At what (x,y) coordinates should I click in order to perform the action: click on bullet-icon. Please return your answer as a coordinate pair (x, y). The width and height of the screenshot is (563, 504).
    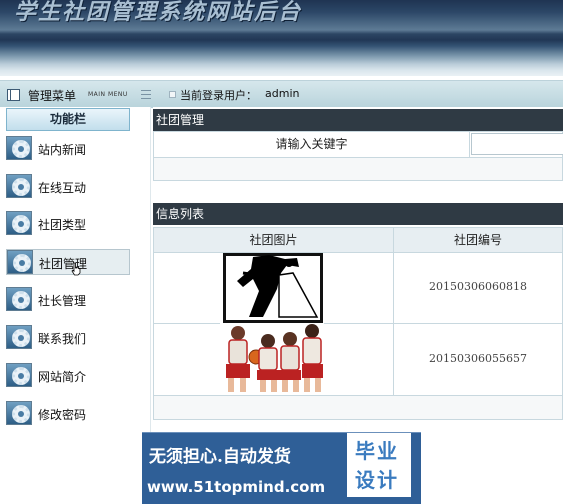
    Looking at the image, I should click on (172, 94).